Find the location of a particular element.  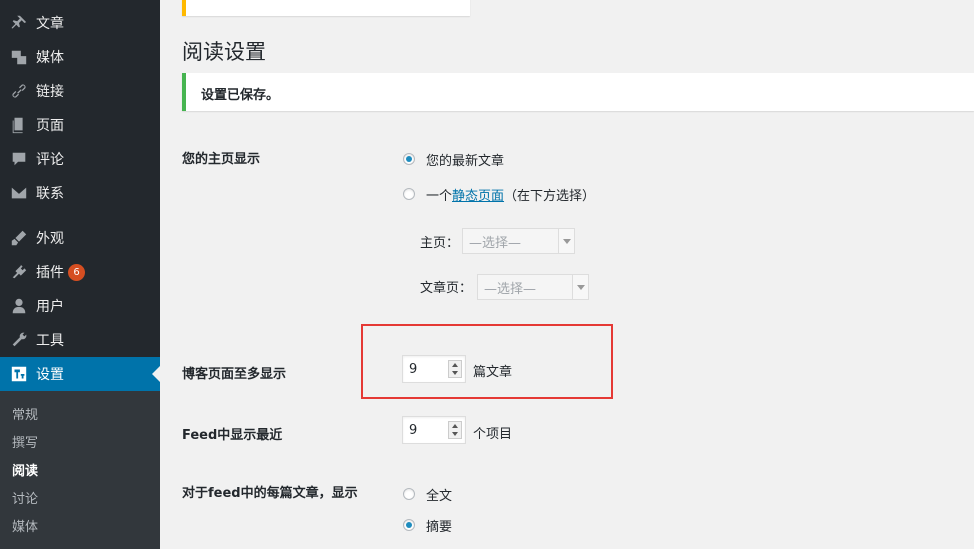

brush-icon is located at coordinates (18, 238).